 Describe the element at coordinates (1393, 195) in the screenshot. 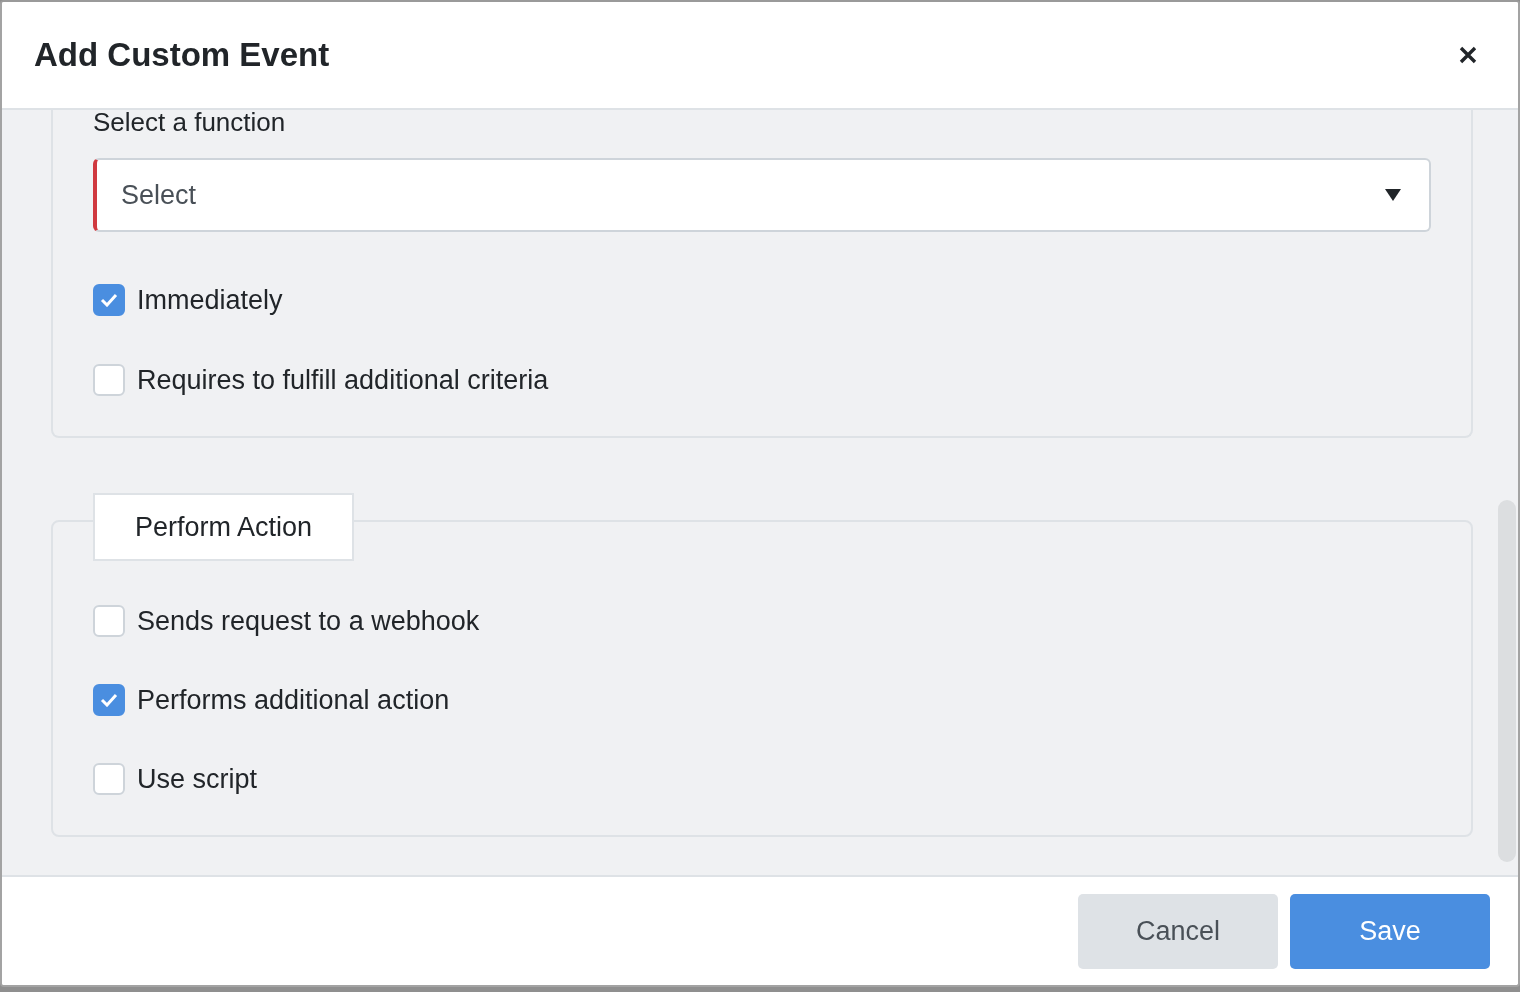

I see `caret-icon` at that location.